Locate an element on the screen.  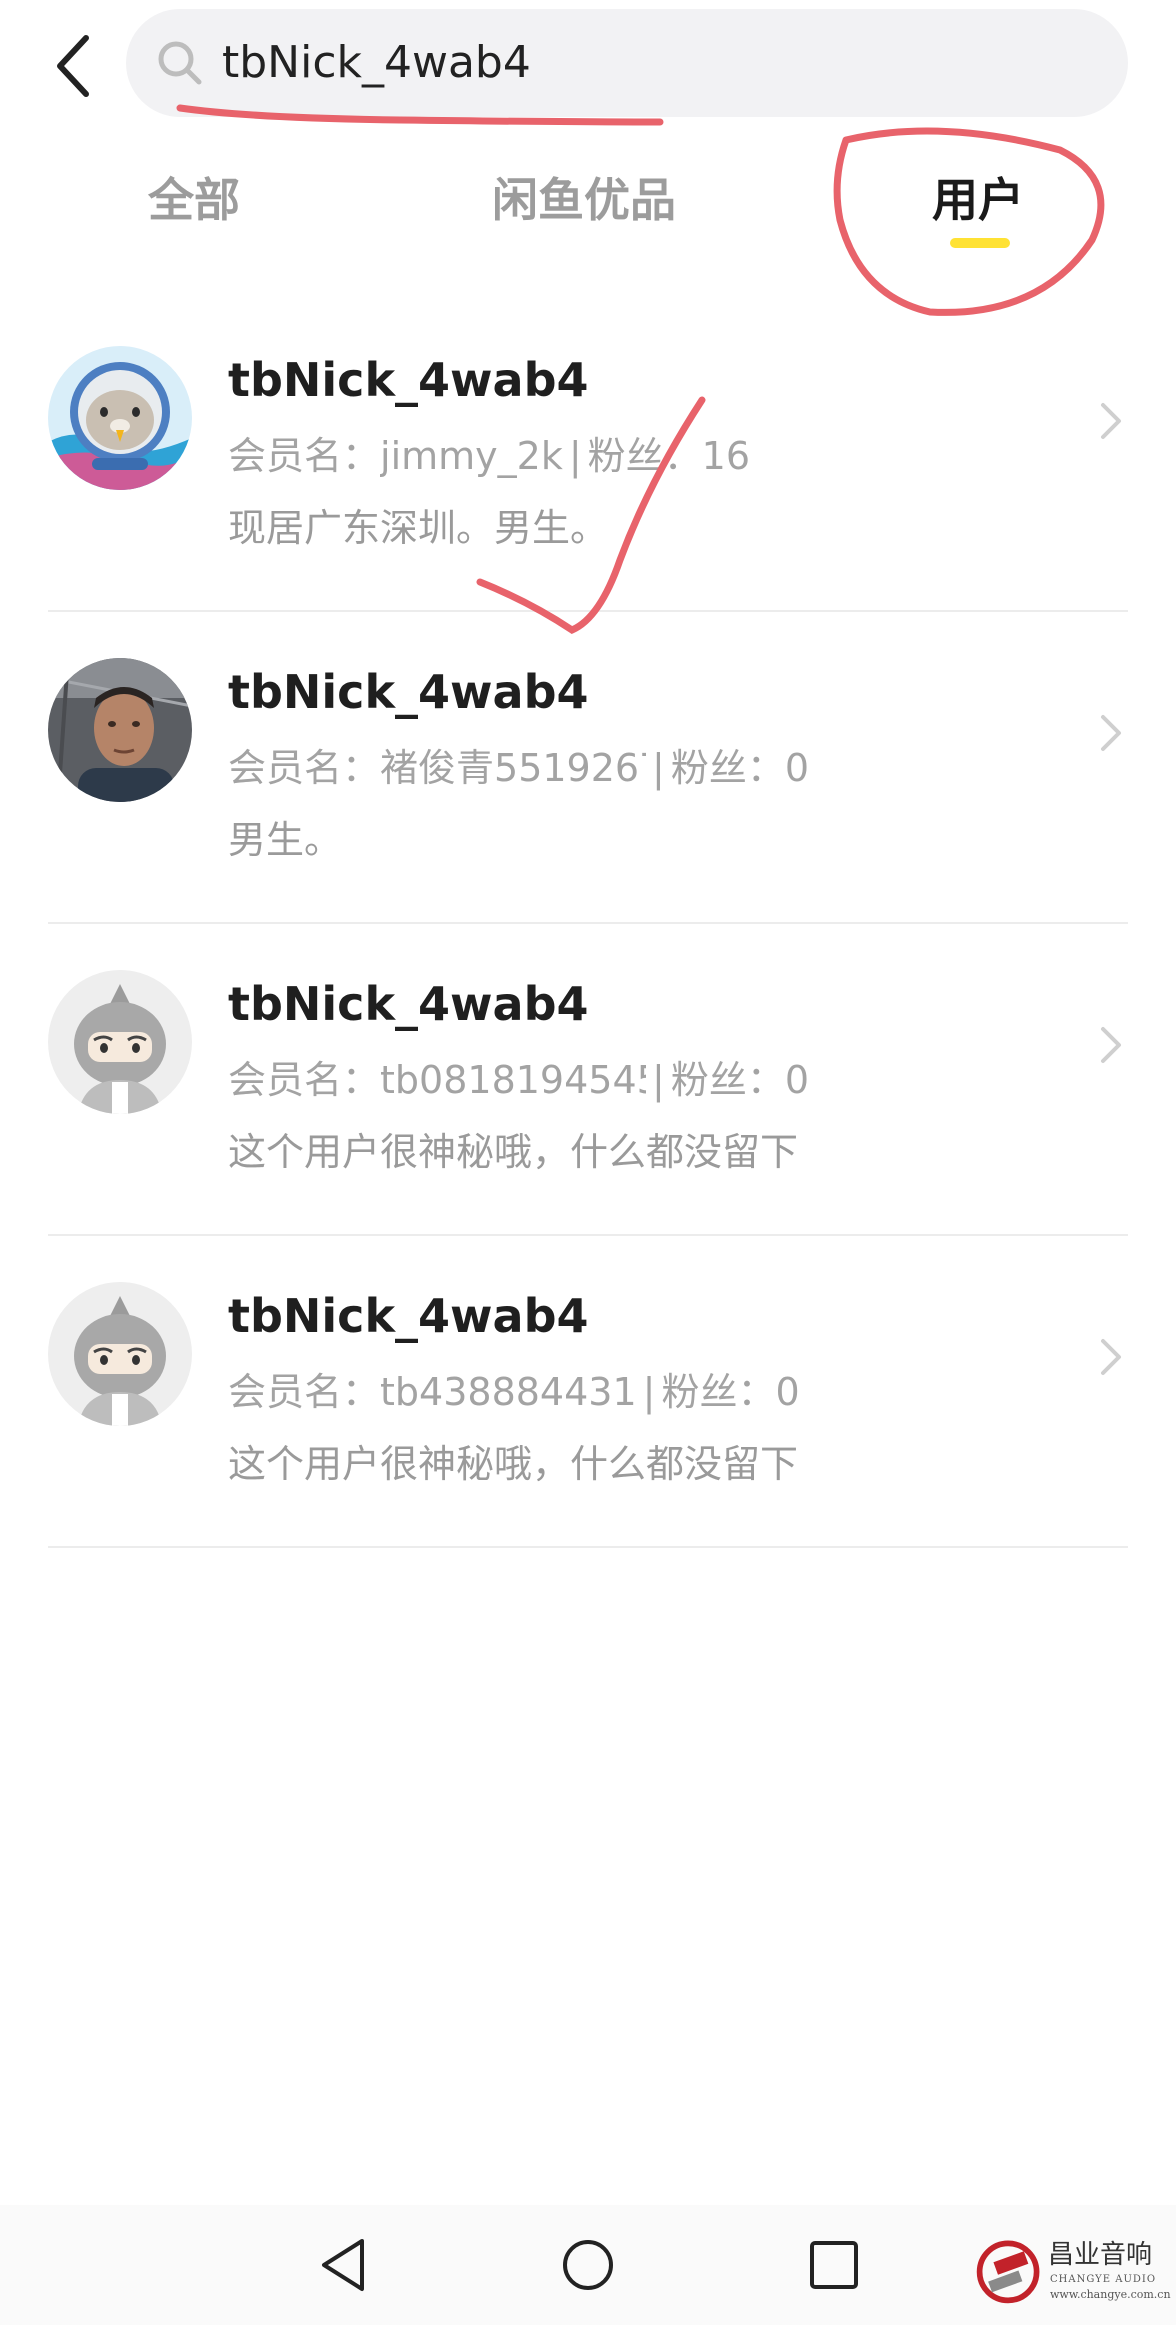
divider is located at coordinates (588, 1547).